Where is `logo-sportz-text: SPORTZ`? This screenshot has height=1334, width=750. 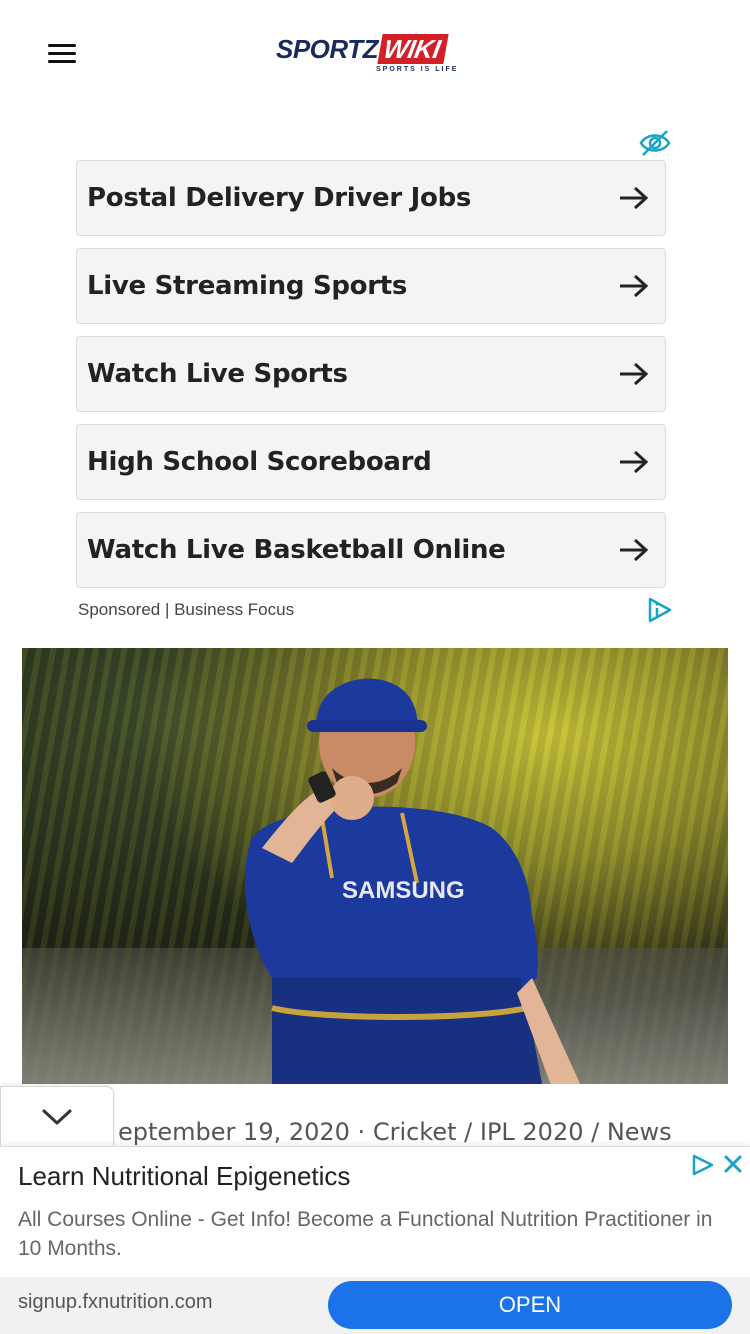 logo-sportz-text: SPORTZ is located at coordinates (327, 49).